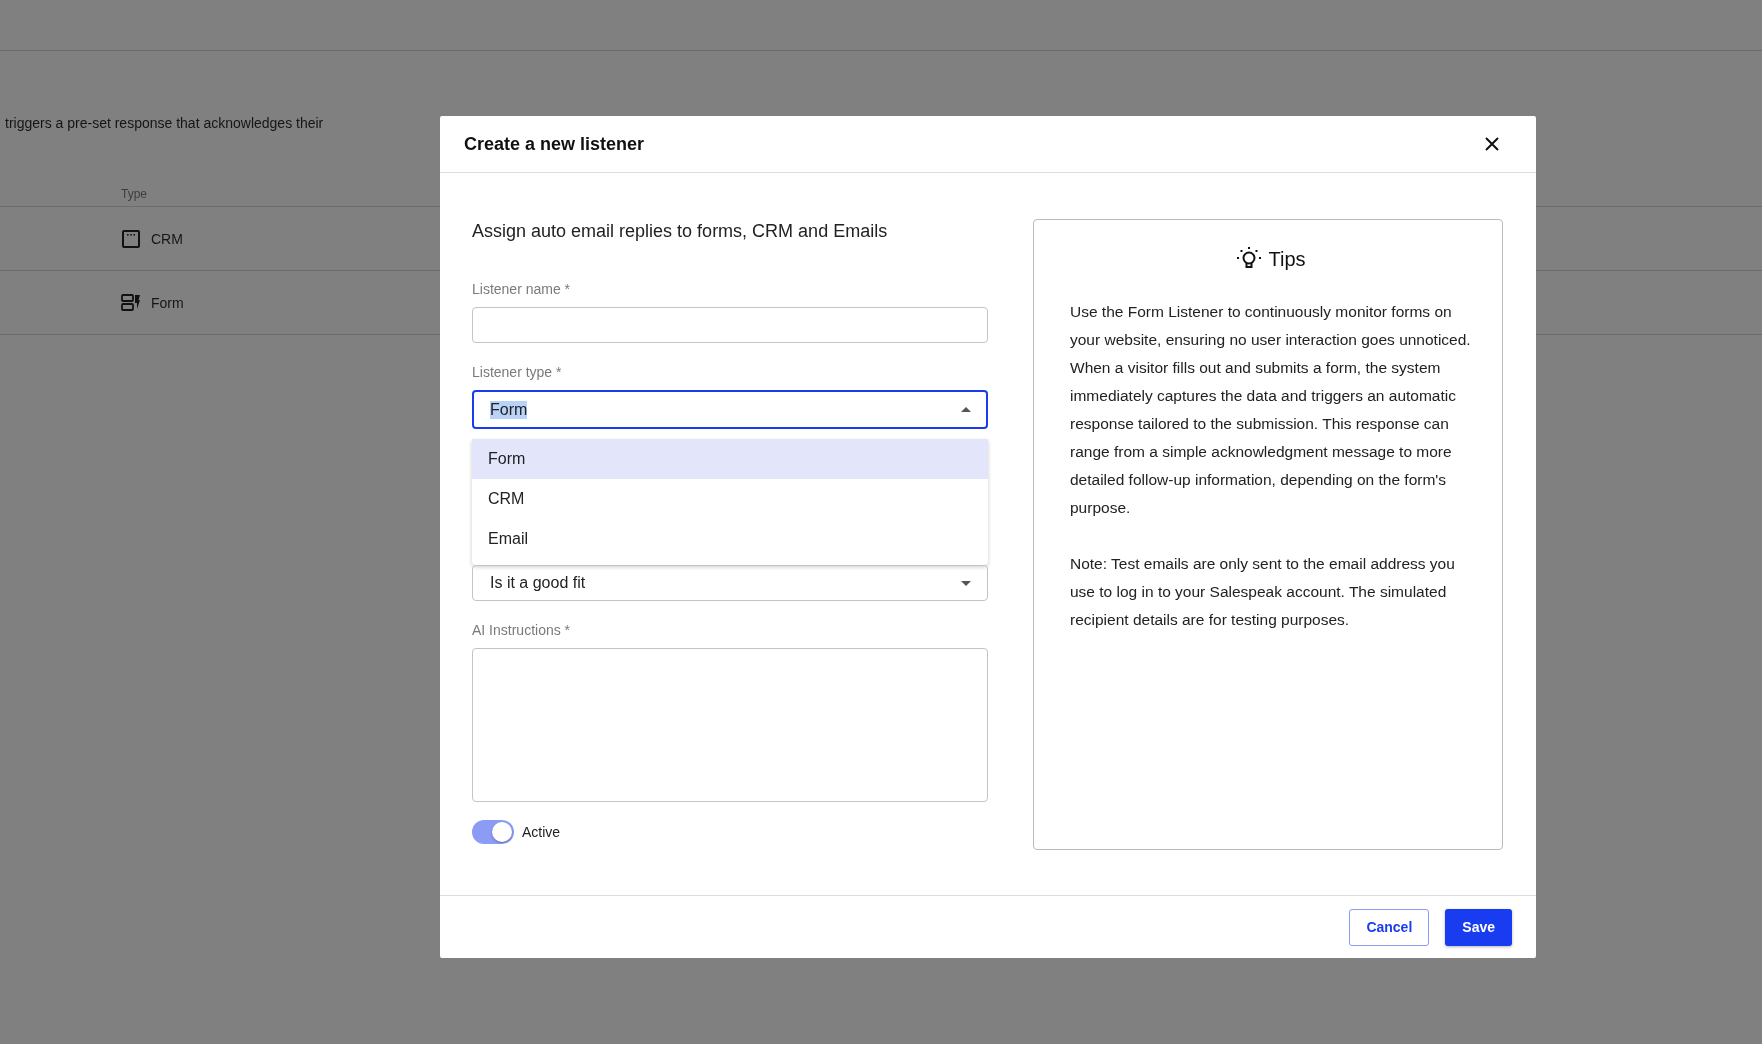 Image resolution: width=1762 pixels, height=1044 pixels. I want to click on column-header: Type, so click(134, 194).